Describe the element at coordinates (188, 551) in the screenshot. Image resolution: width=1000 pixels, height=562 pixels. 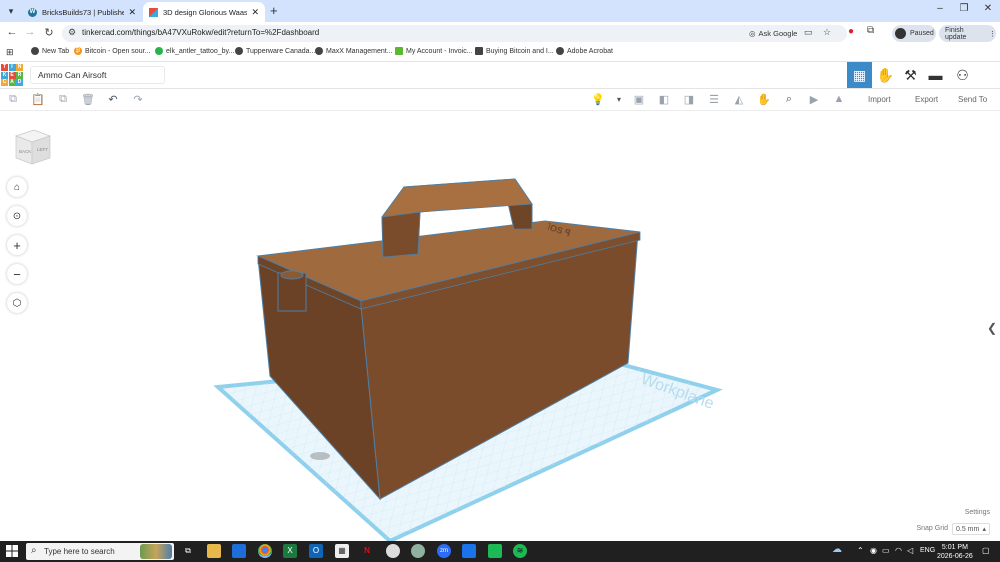
I see `task-view-icon: ⧉` at that location.